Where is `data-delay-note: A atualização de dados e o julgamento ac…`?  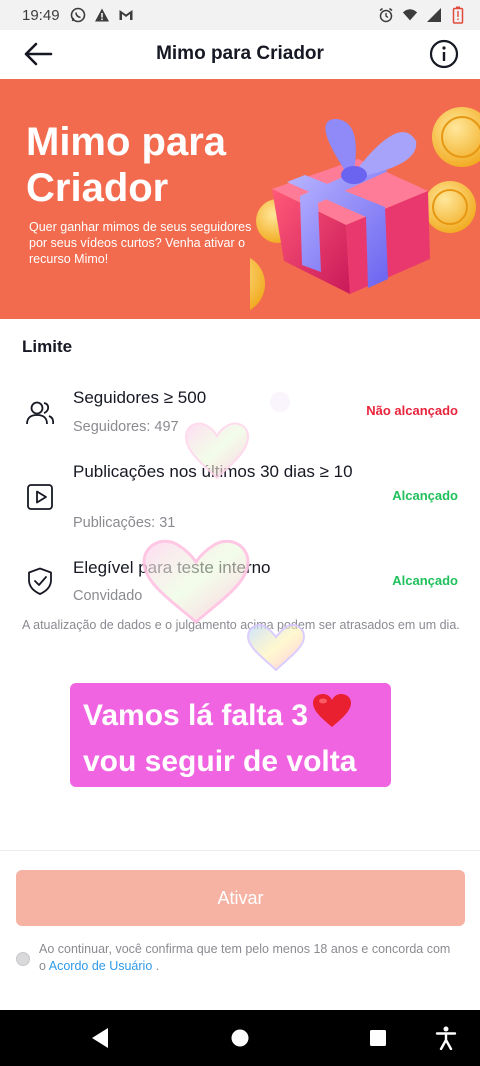 data-delay-note: A atualização de dados e o julgamento ac… is located at coordinates (241, 625).